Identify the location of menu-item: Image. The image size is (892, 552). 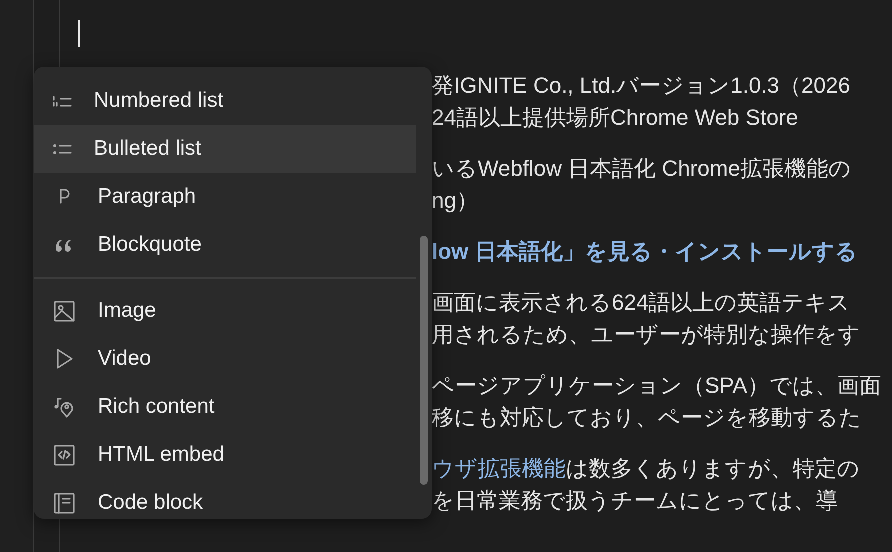
(225, 311).